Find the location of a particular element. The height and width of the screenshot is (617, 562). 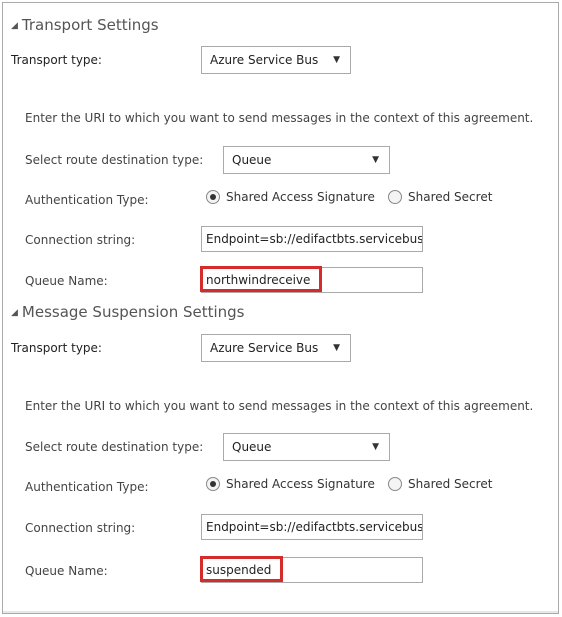

panel-bottom-edge is located at coordinates (280, 612).